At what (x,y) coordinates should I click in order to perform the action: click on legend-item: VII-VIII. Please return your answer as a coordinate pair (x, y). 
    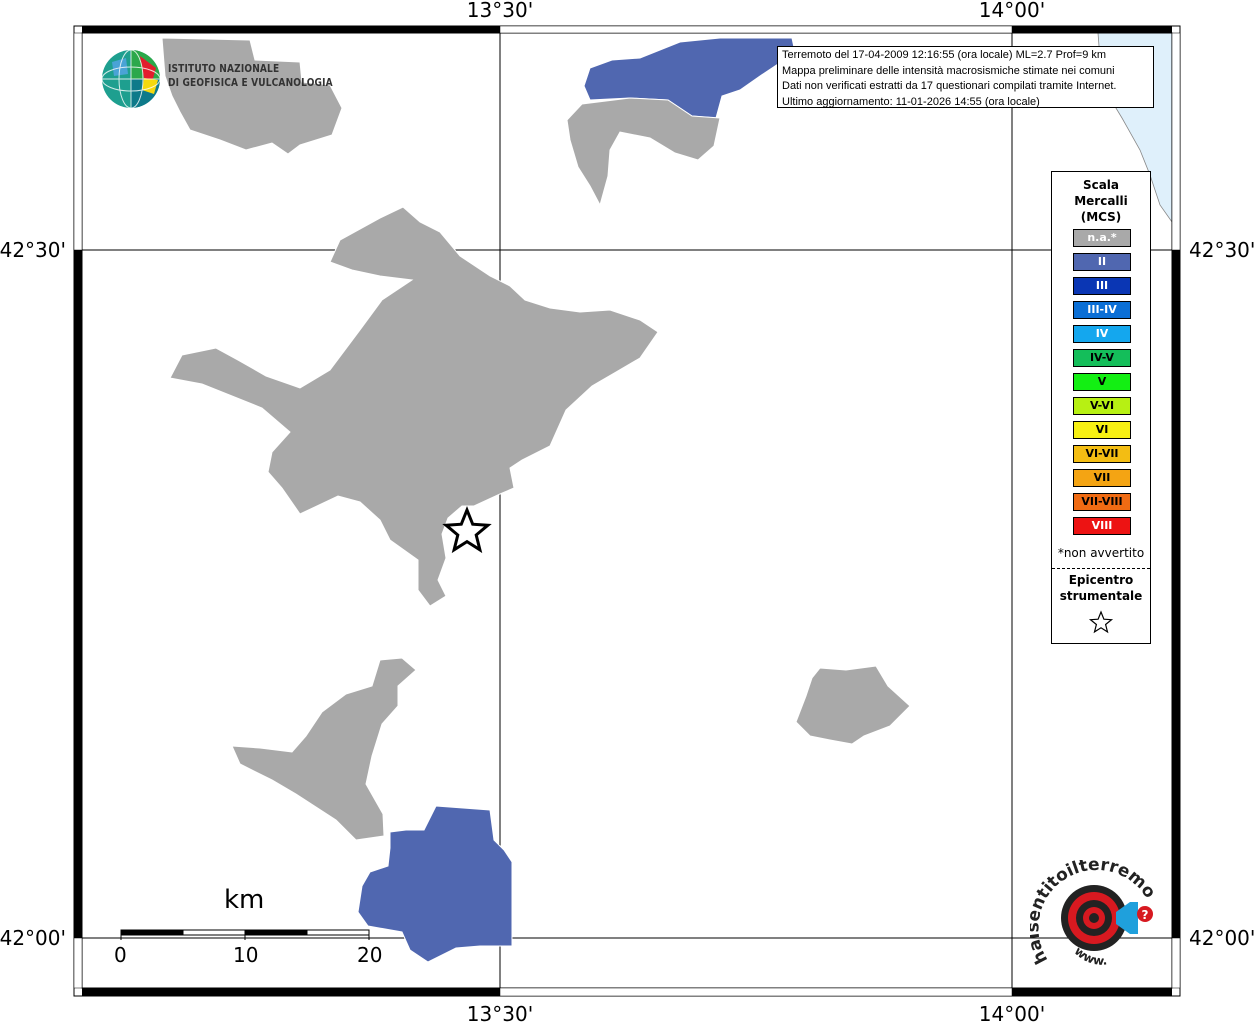
    Looking at the image, I should click on (1102, 502).